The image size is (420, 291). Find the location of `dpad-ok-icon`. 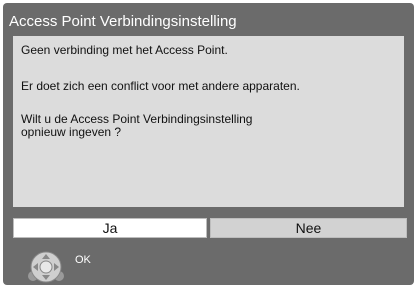

dpad-ok-icon is located at coordinates (47, 267).